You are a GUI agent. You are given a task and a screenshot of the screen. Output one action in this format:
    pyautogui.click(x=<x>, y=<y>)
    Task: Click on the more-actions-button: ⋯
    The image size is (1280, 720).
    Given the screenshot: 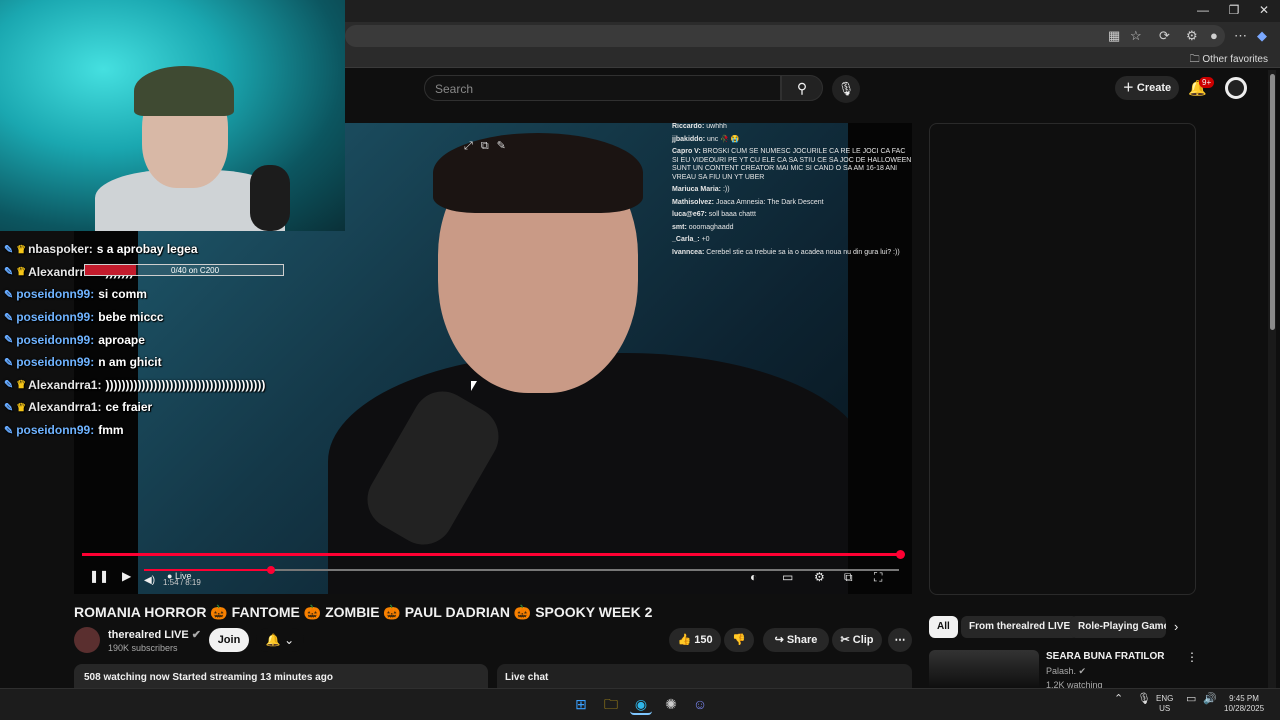 What is the action you would take?
    pyautogui.click(x=900, y=640)
    